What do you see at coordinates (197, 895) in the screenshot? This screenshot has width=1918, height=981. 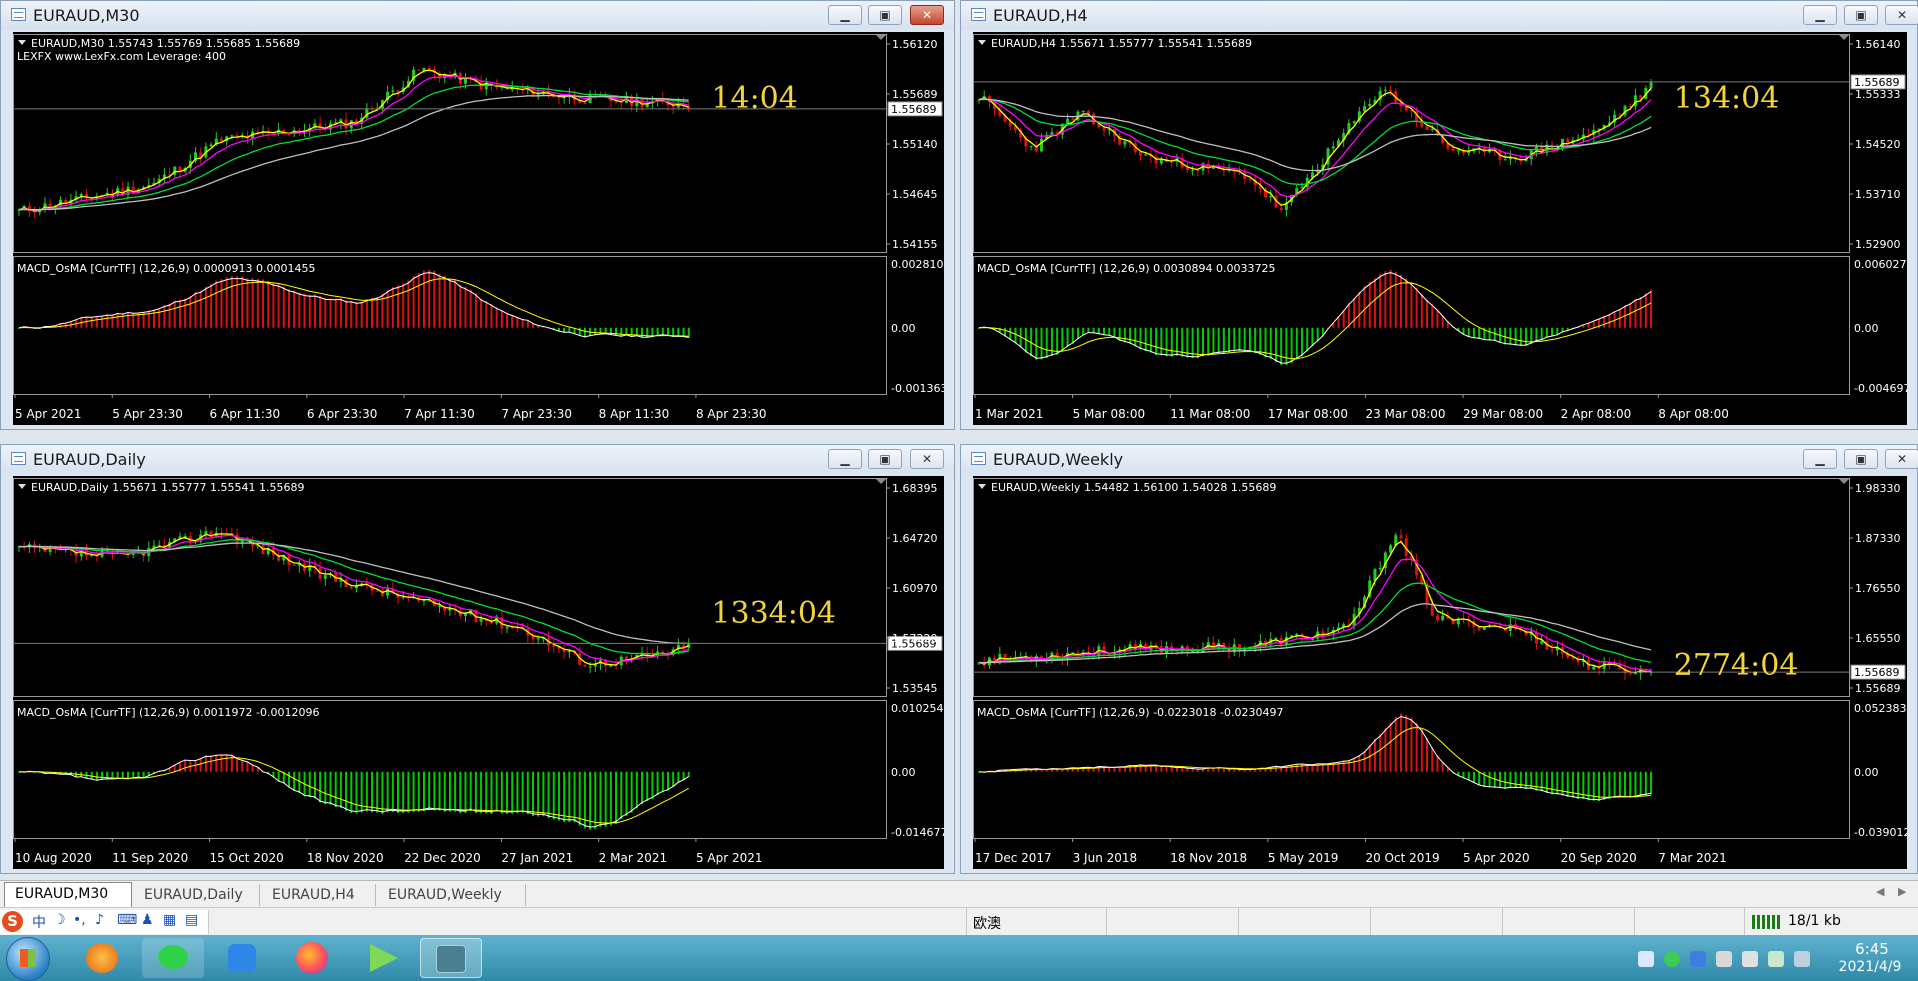 I see `tab-euraud-daily: EURAUD,Daily` at bounding box center [197, 895].